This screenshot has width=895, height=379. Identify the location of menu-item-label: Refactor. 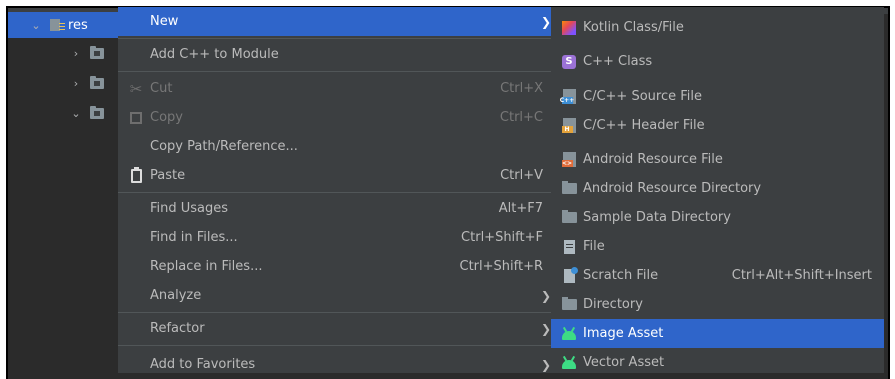
(177, 328).